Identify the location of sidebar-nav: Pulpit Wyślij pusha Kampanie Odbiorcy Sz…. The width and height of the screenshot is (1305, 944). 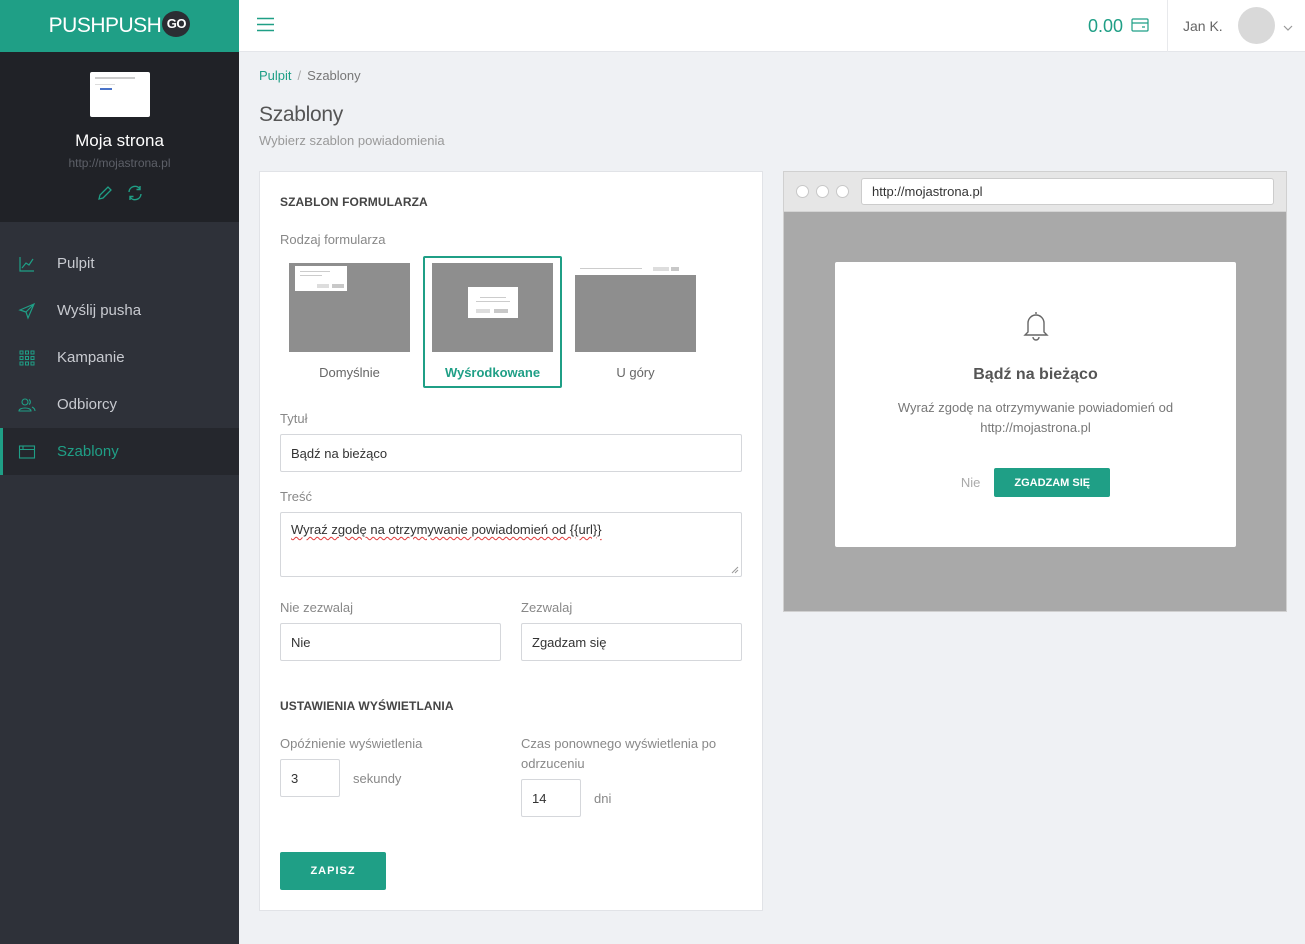
(119, 357).